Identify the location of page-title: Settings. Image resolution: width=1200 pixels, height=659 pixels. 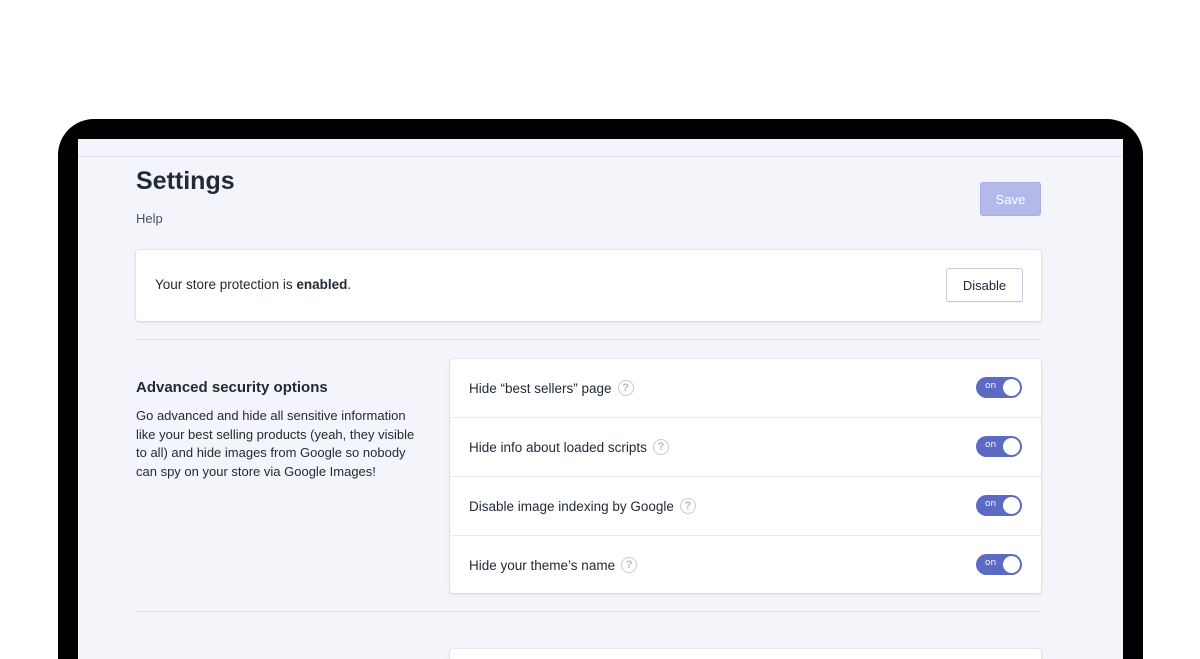
(185, 181).